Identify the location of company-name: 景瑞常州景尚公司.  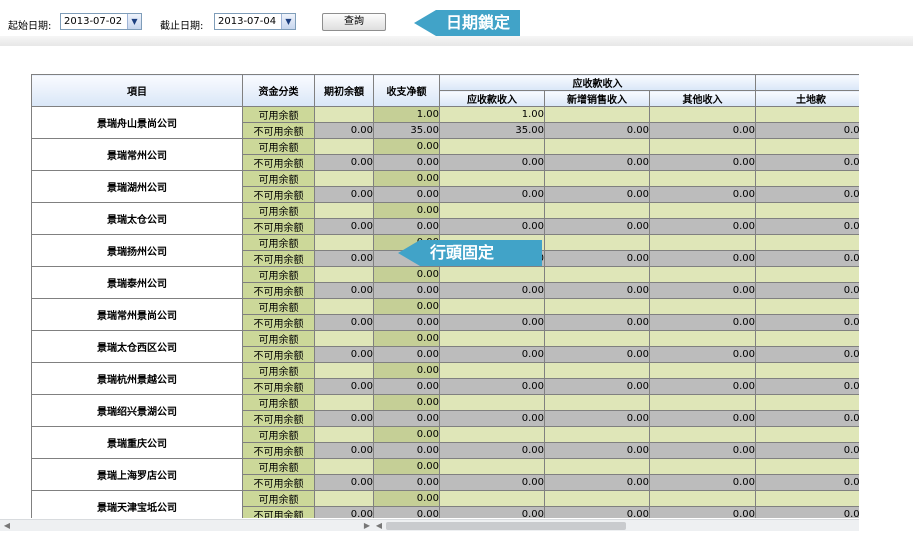
(137, 314).